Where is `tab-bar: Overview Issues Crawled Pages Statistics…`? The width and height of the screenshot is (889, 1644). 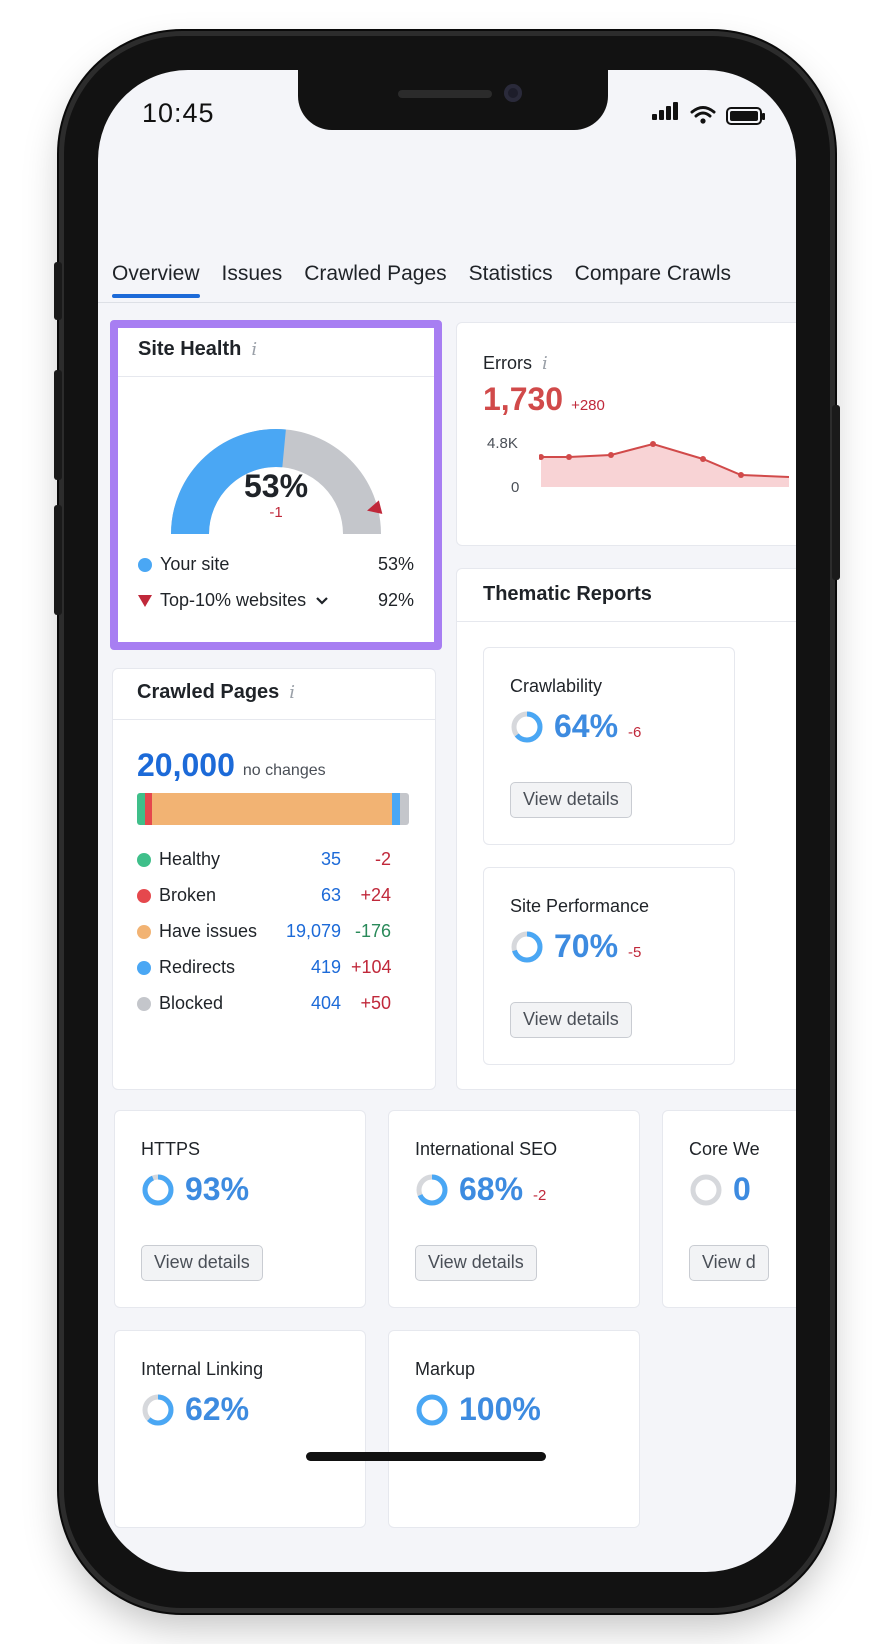 tab-bar: Overview Issues Crawled Pages Statistics… is located at coordinates (421, 280).